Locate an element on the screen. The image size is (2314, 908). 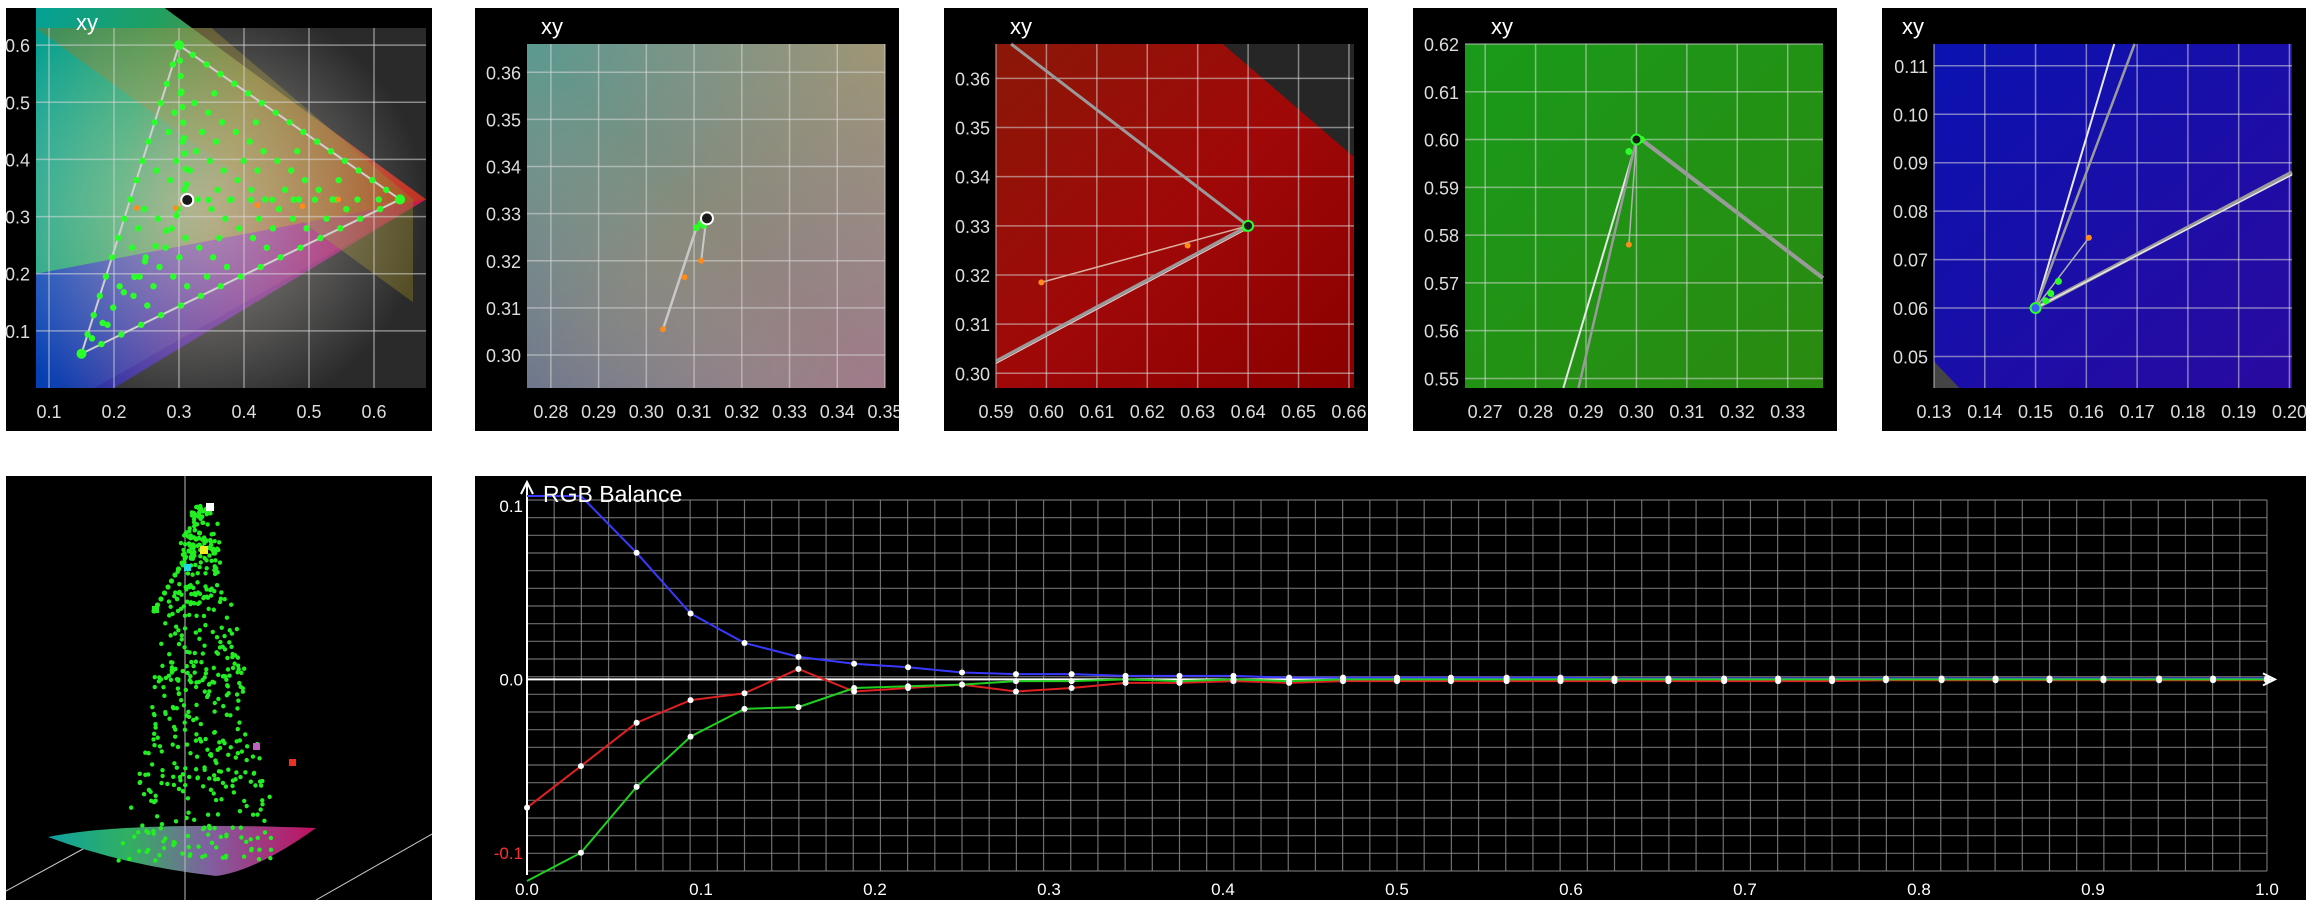
x-tick-label: 0.15 is located at coordinates (2035, 412).